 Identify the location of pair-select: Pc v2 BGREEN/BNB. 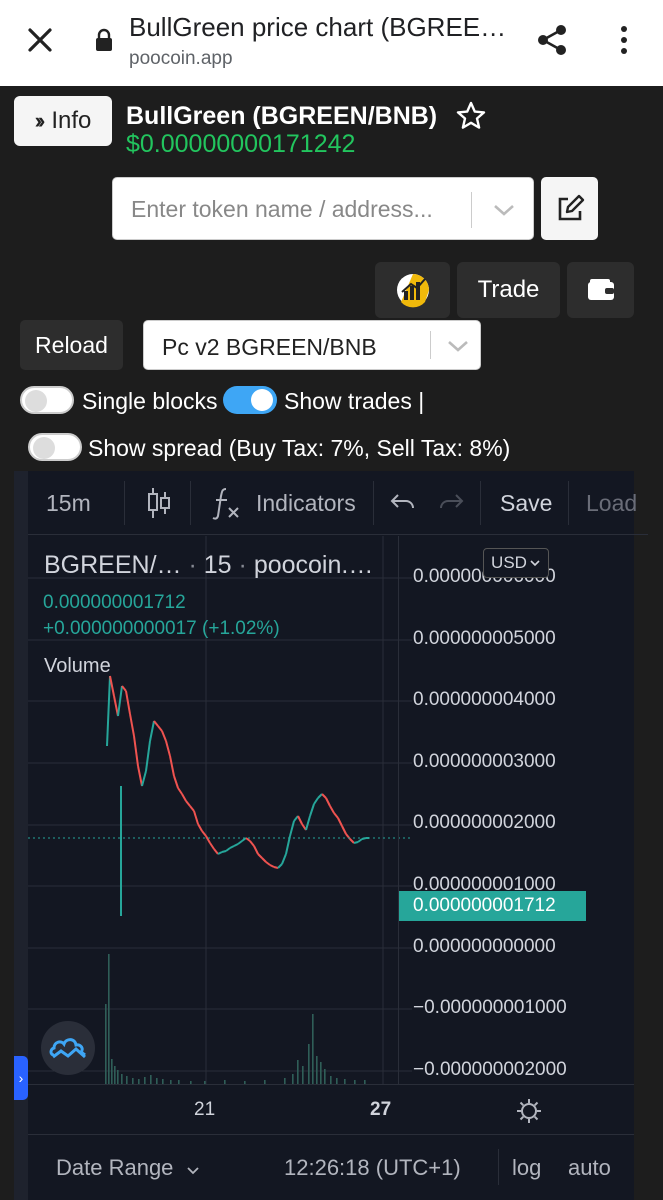
(312, 345).